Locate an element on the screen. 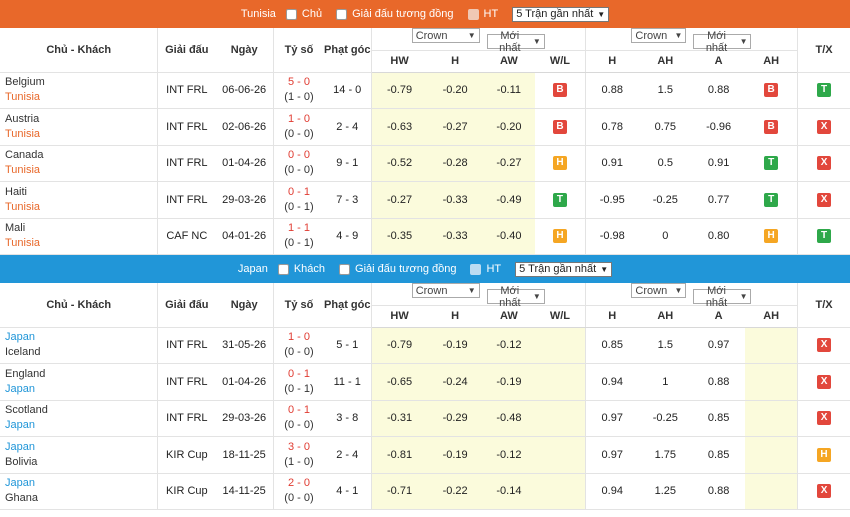 The height and width of the screenshot is (517, 850). home-team: Canada is located at coordinates (81, 155).